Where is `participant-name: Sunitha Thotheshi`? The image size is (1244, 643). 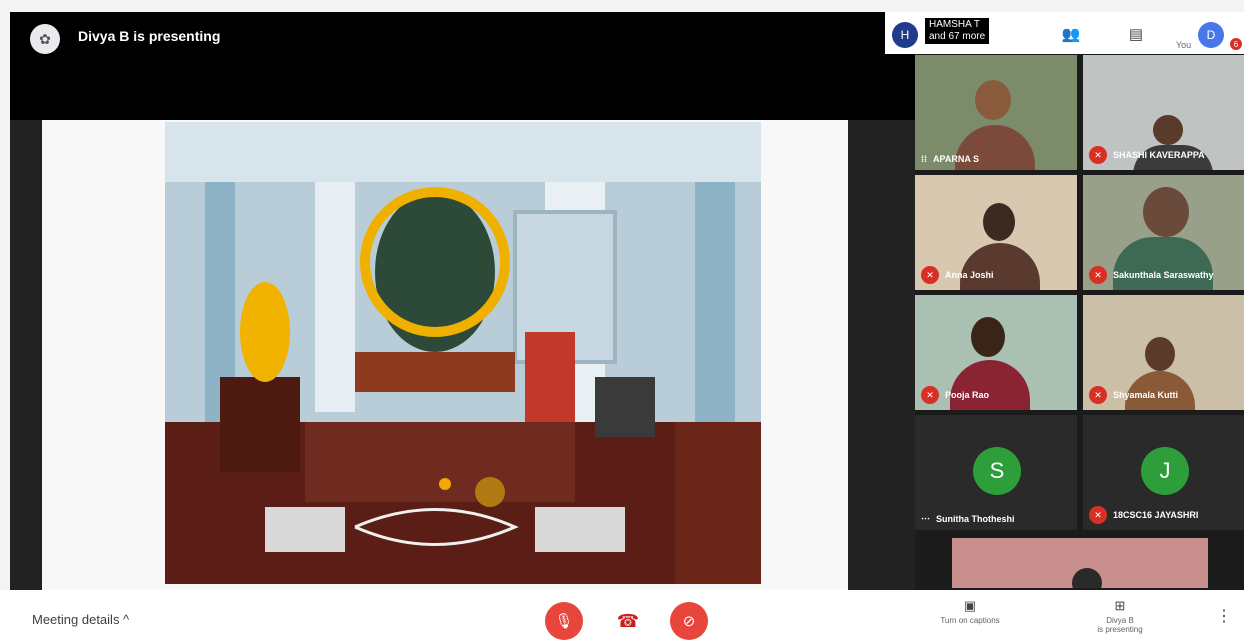 participant-name: Sunitha Thotheshi is located at coordinates (975, 518).